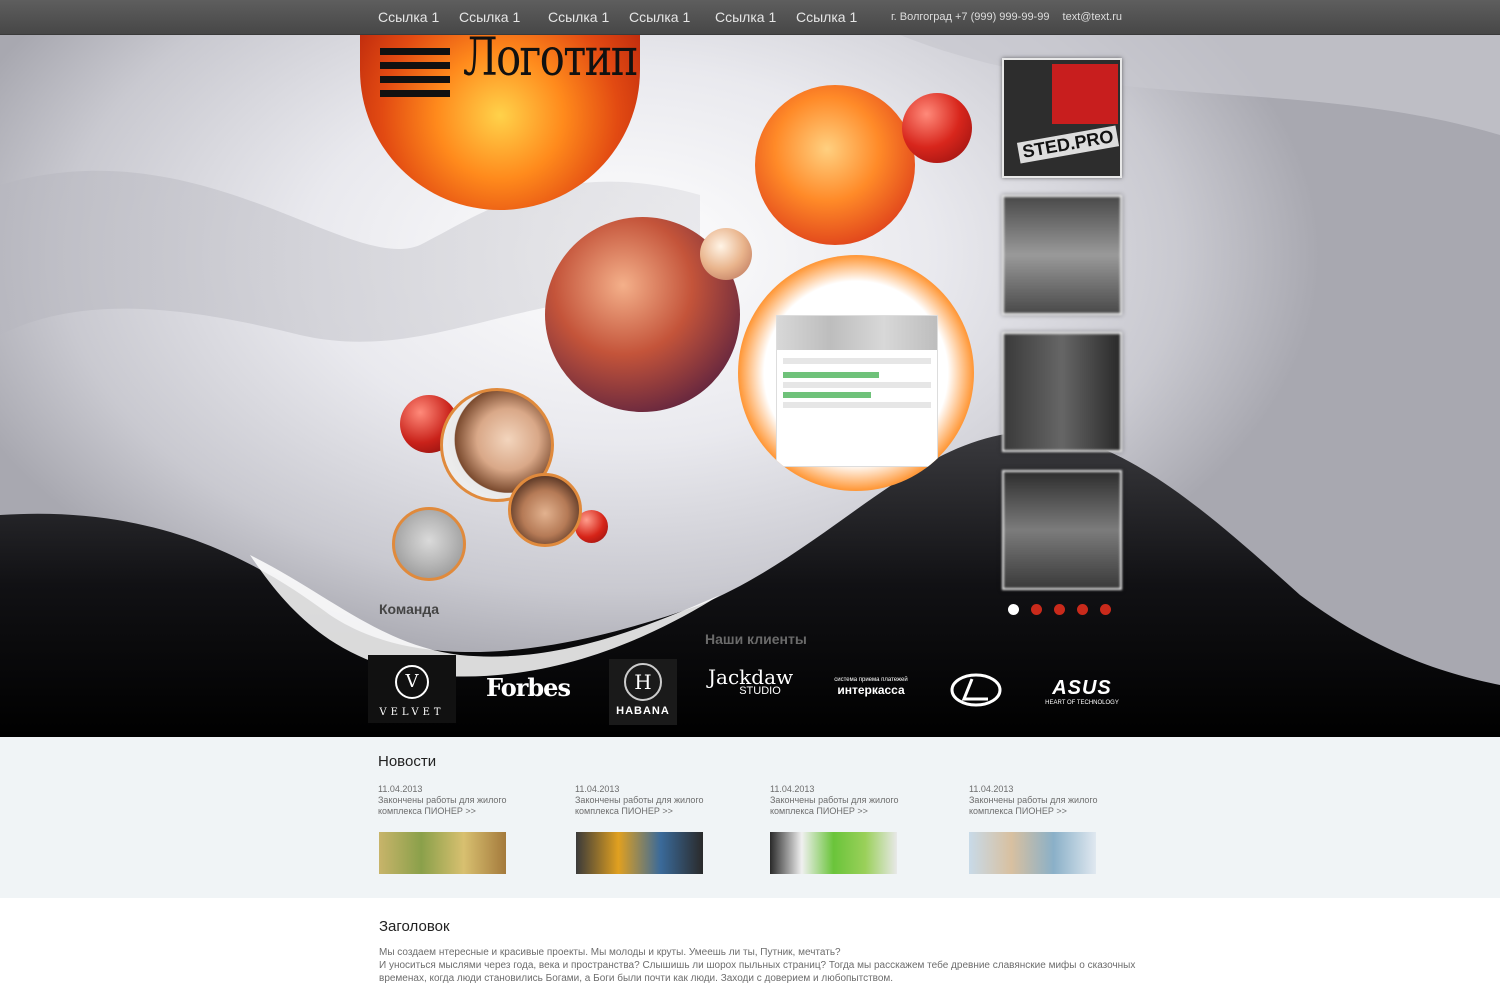  Describe the element at coordinates (1082, 688) in the screenshot. I see `asus-label: ASUS` at that location.